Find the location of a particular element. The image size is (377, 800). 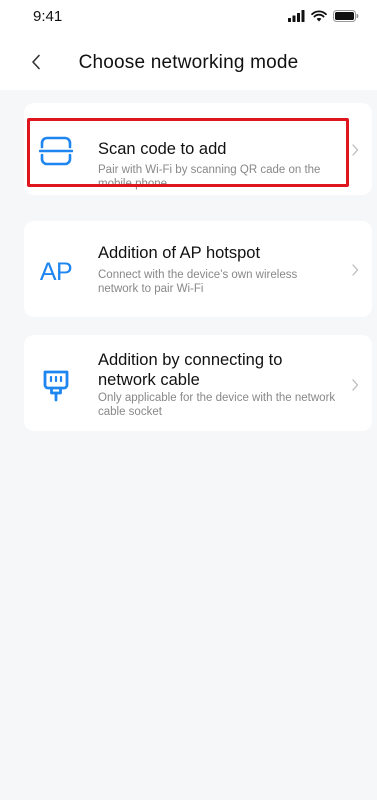

scan-code-icon is located at coordinates (56, 151).